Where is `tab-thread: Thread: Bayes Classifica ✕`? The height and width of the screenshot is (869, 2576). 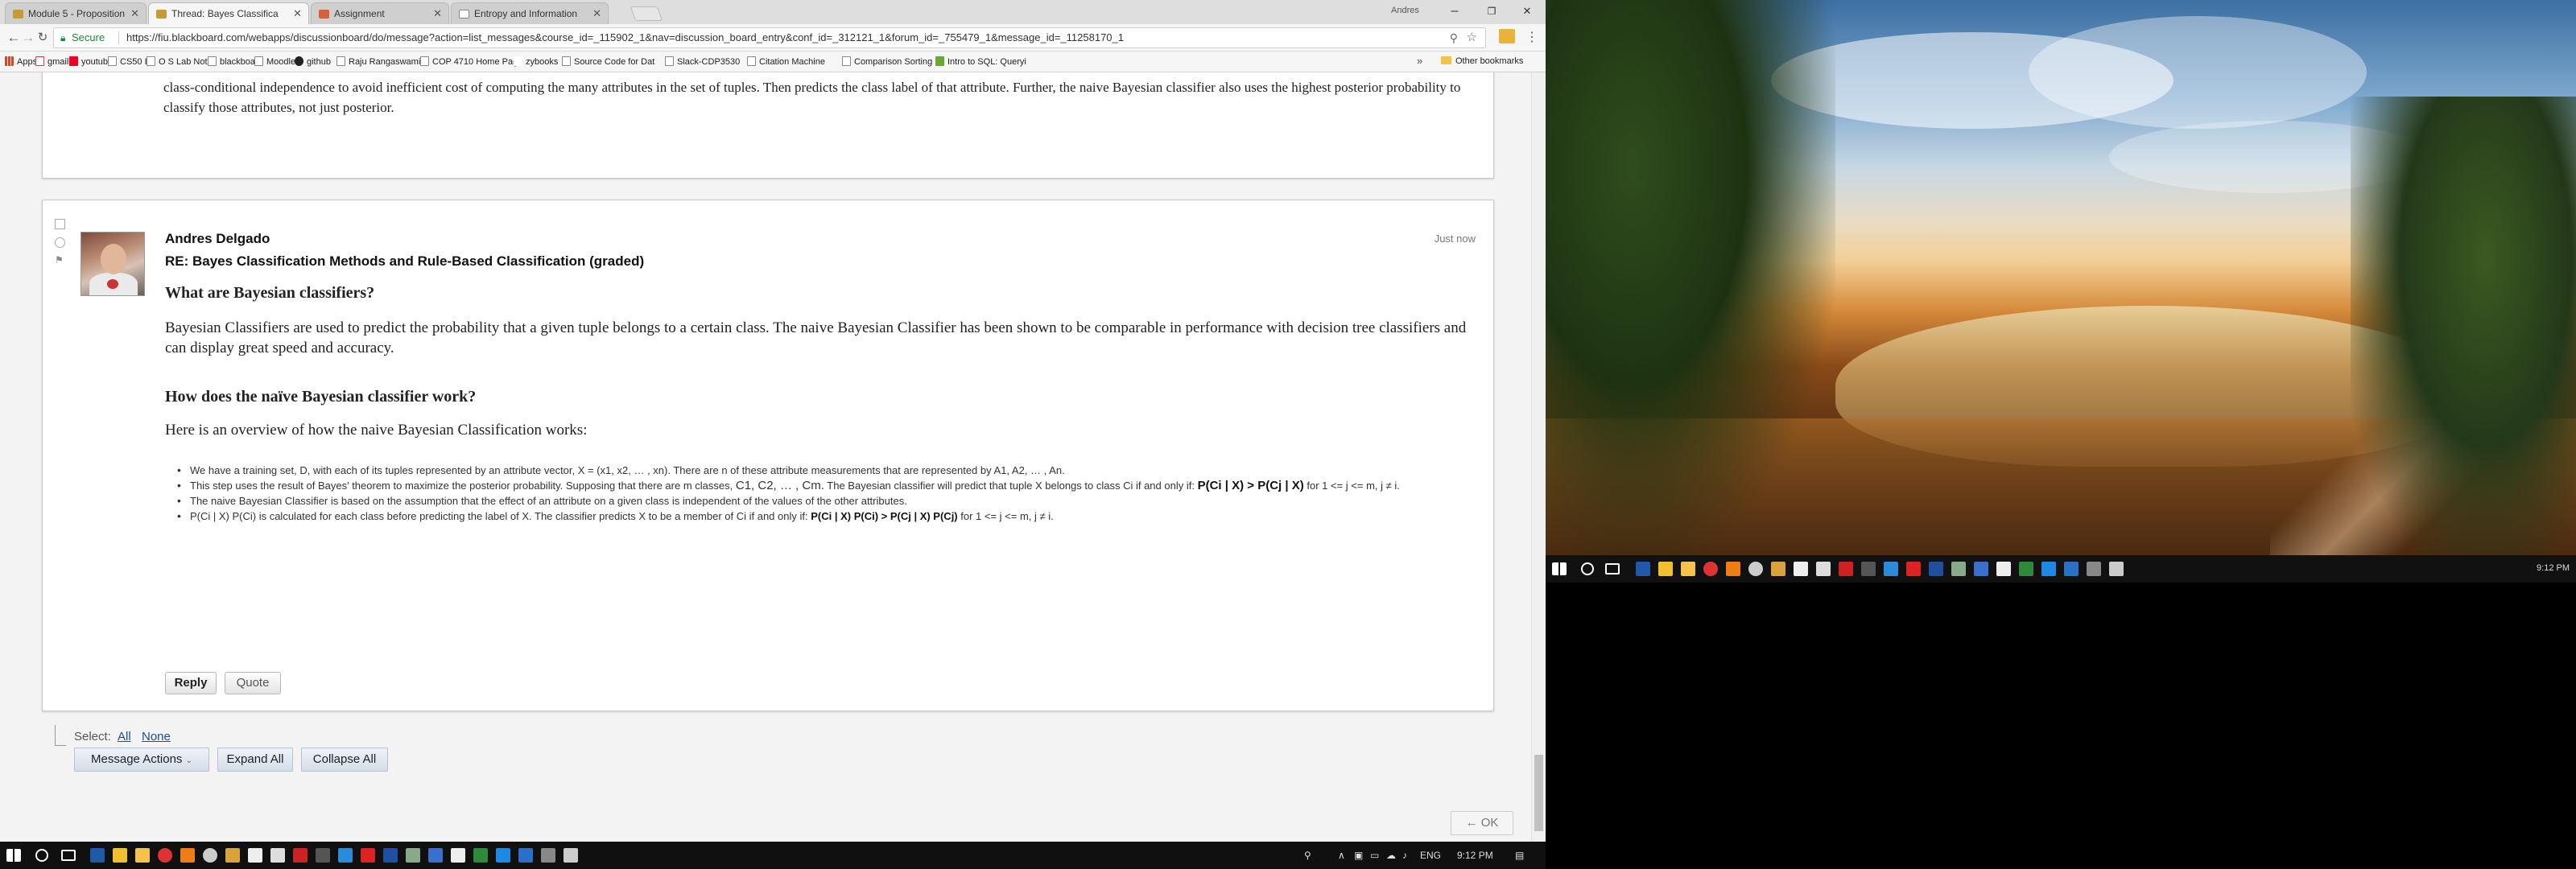 tab-thread: Thread: Bayes Classifica ✕ is located at coordinates (228, 13).